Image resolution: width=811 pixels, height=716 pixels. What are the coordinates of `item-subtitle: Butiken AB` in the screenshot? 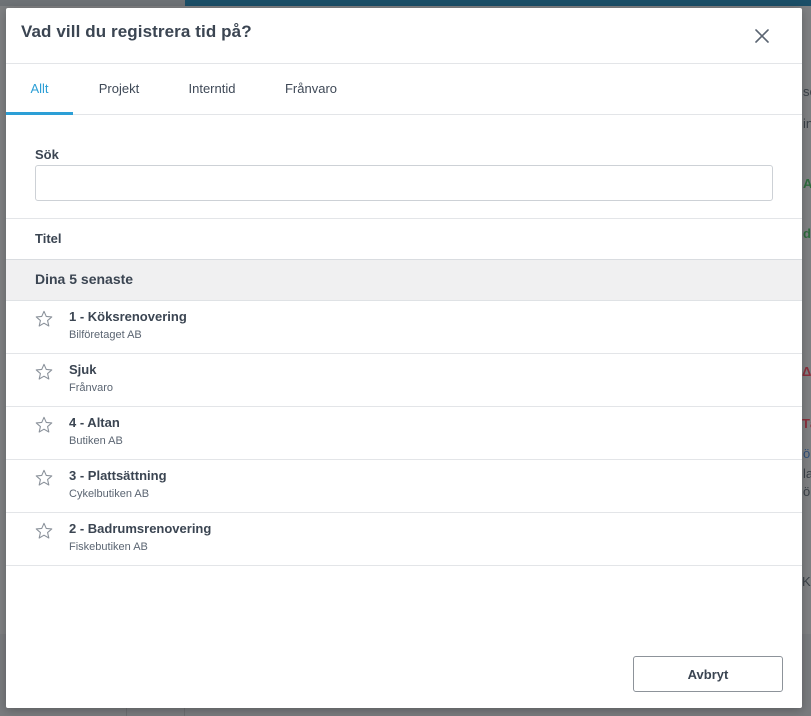 It's located at (96, 441).